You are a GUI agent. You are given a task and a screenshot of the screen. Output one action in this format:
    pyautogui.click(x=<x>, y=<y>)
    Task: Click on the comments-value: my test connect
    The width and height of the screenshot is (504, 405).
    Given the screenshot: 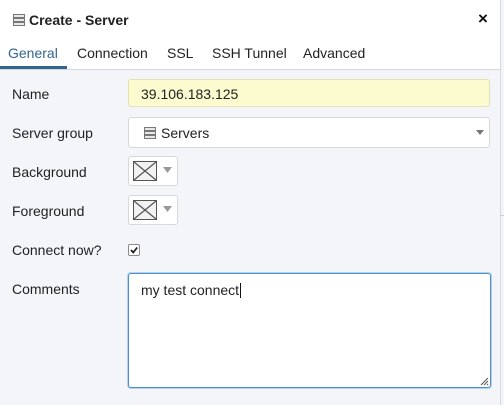 What is the action you would take?
    pyautogui.click(x=190, y=290)
    